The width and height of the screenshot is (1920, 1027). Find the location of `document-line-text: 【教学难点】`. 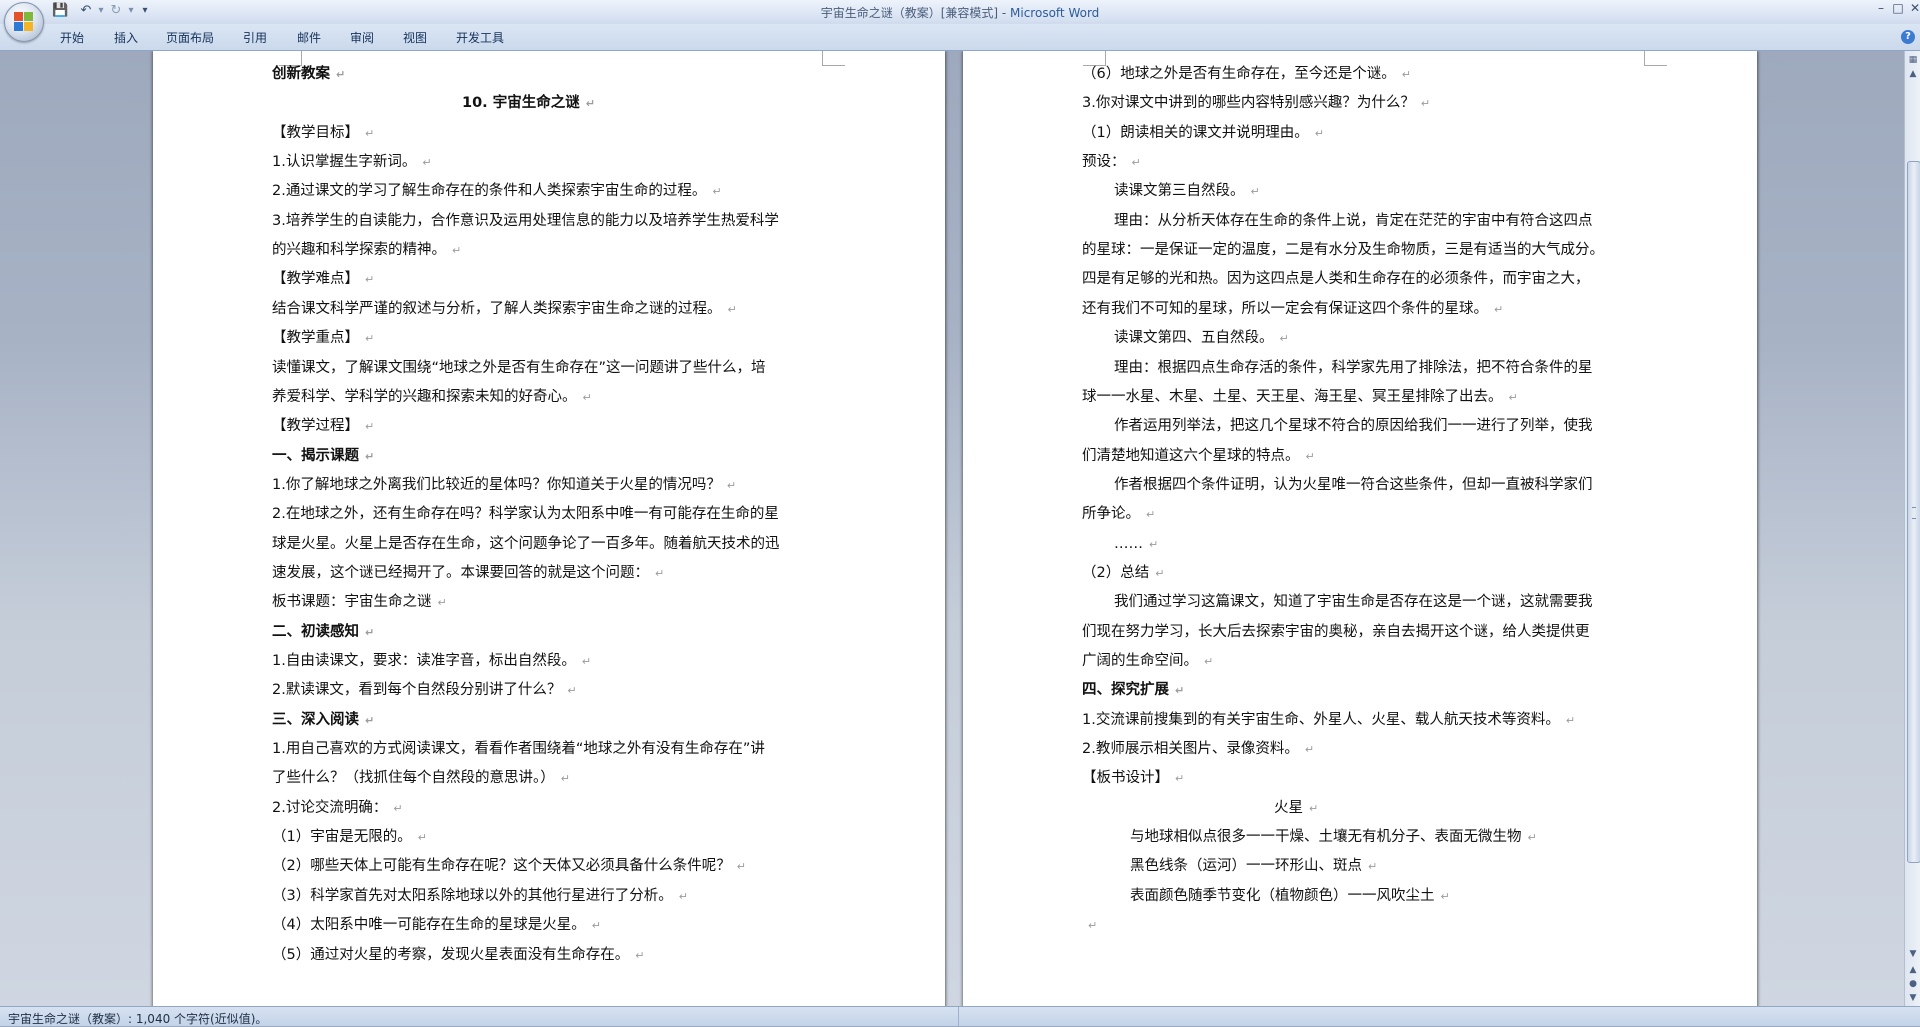

document-line-text: 【教学难点】 is located at coordinates (315, 279).